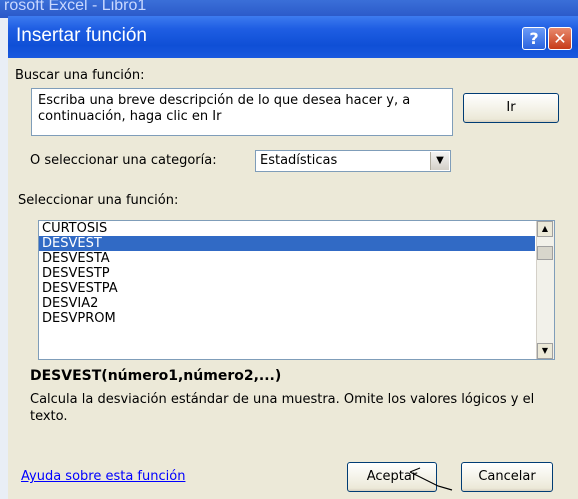 The width and height of the screenshot is (578, 499). What do you see at coordinates (431, 479) in the screenshot?
I see `mouse-pointer-icon` at bounding box center [431, 479].